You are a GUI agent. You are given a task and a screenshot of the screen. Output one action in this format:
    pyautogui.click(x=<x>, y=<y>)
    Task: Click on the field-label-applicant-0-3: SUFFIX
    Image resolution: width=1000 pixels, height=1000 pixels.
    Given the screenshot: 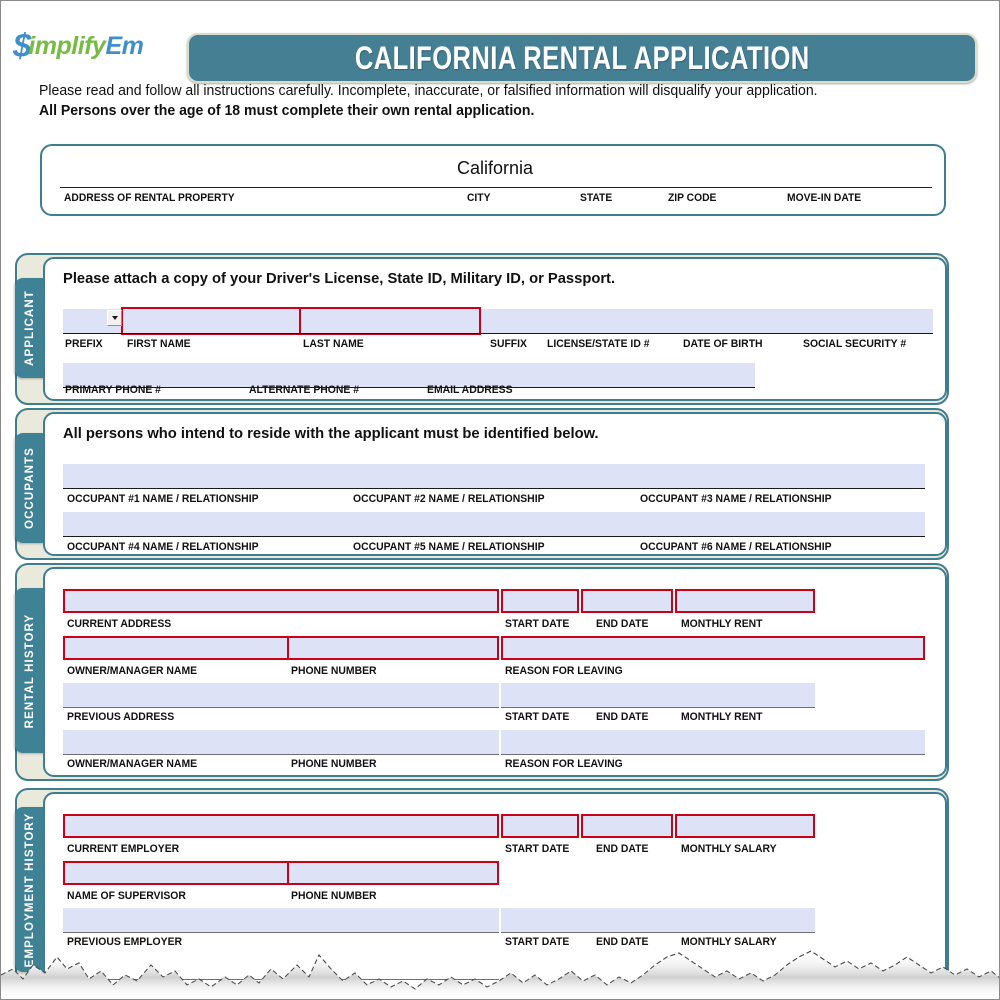 What is the action you would take?
    pyautogui.click(x=508, y=344)
    